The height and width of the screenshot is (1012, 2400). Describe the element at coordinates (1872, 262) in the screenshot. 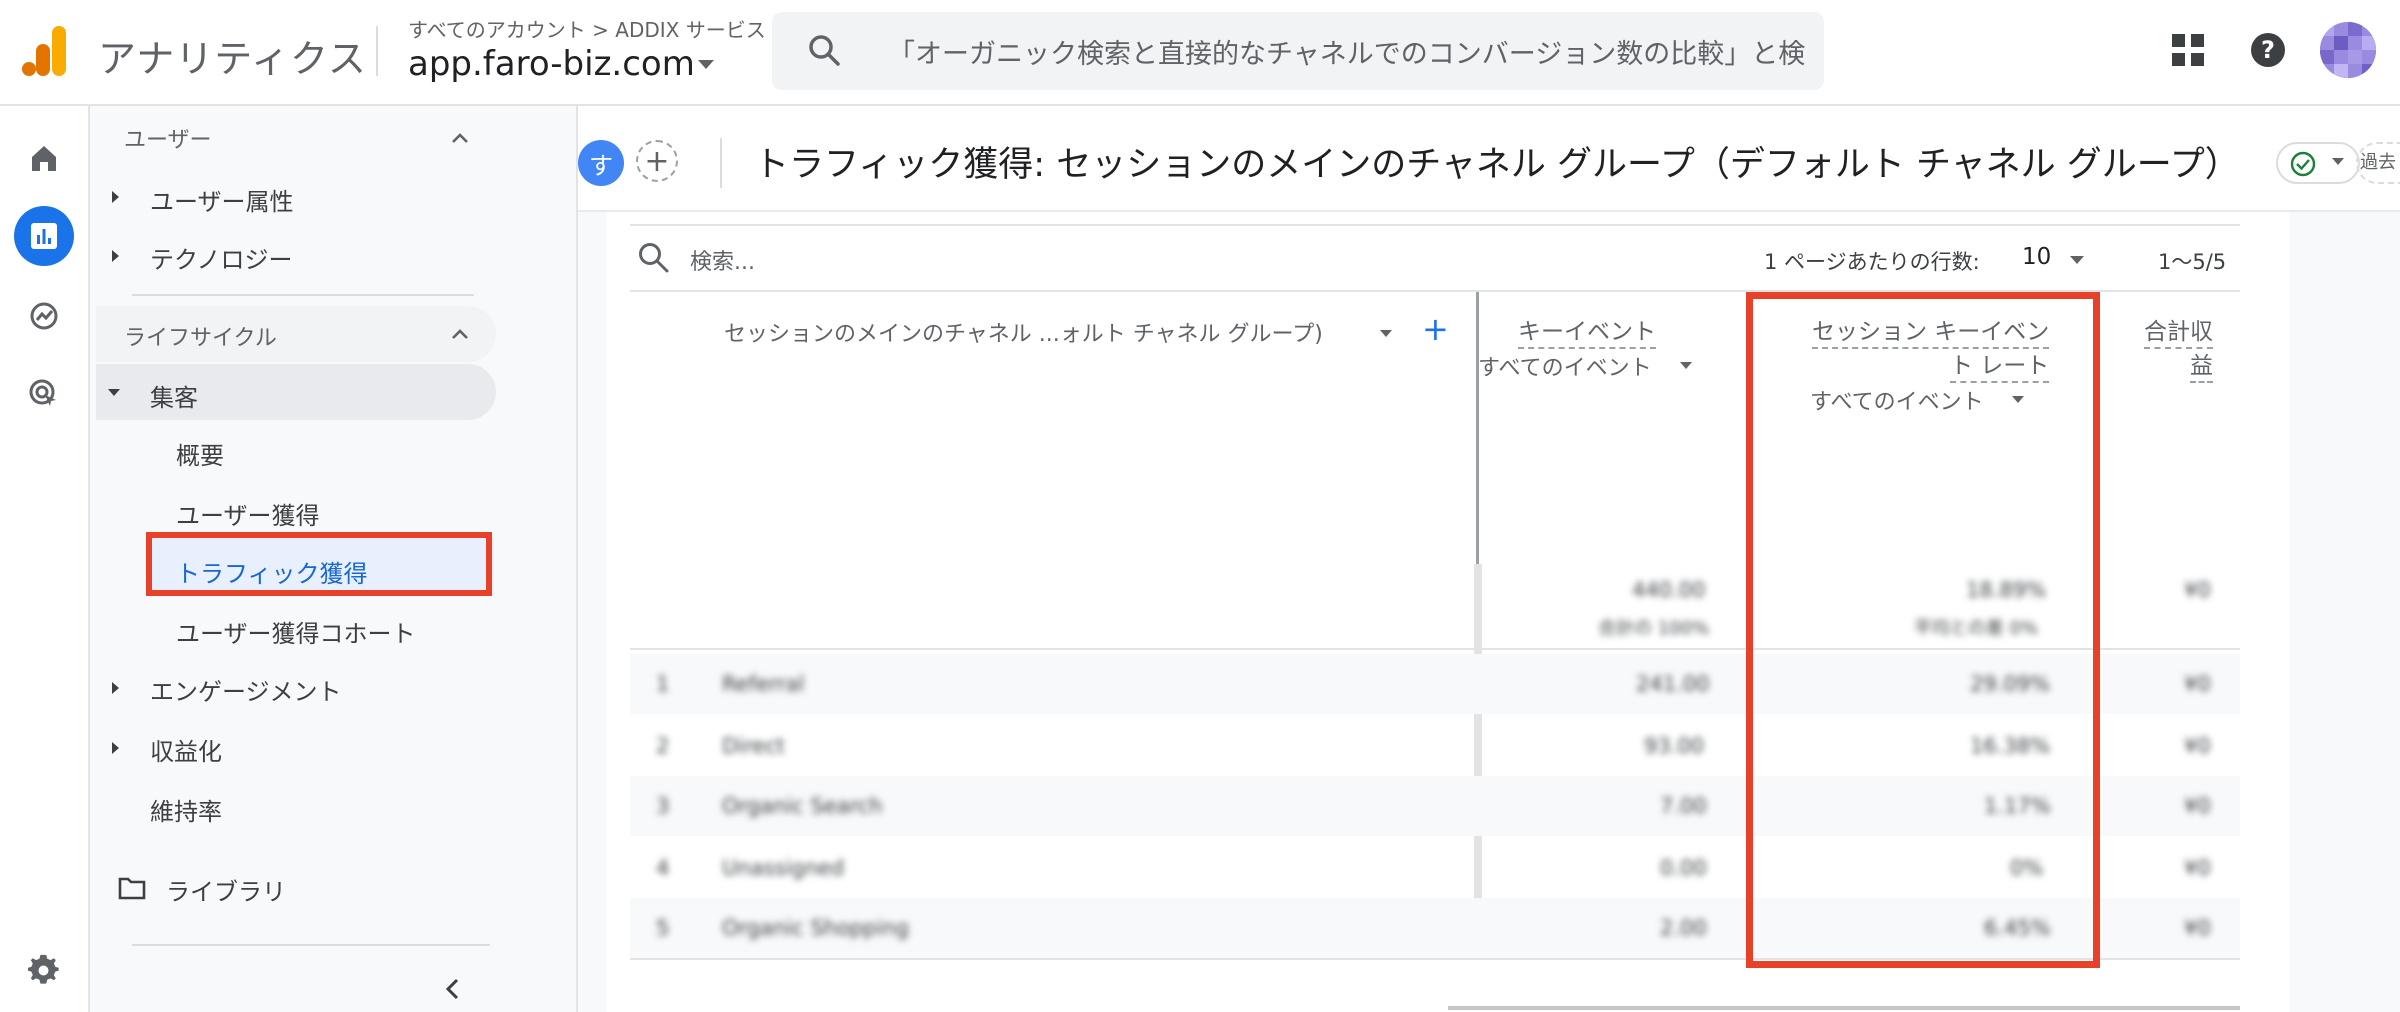

I see `rows-per-page-label: 1 ページあたりの行数:` at that location.